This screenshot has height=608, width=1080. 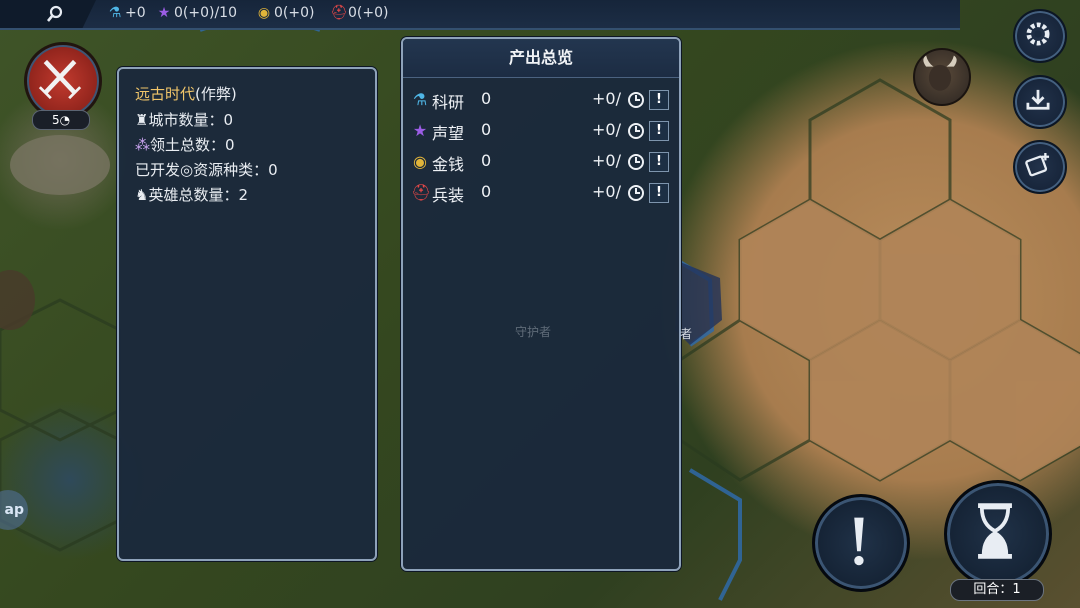 What do you see at coordinates (448, 164) in the screenshot?
I see `gold-label: 金钱` at bounding box center [448, 164].